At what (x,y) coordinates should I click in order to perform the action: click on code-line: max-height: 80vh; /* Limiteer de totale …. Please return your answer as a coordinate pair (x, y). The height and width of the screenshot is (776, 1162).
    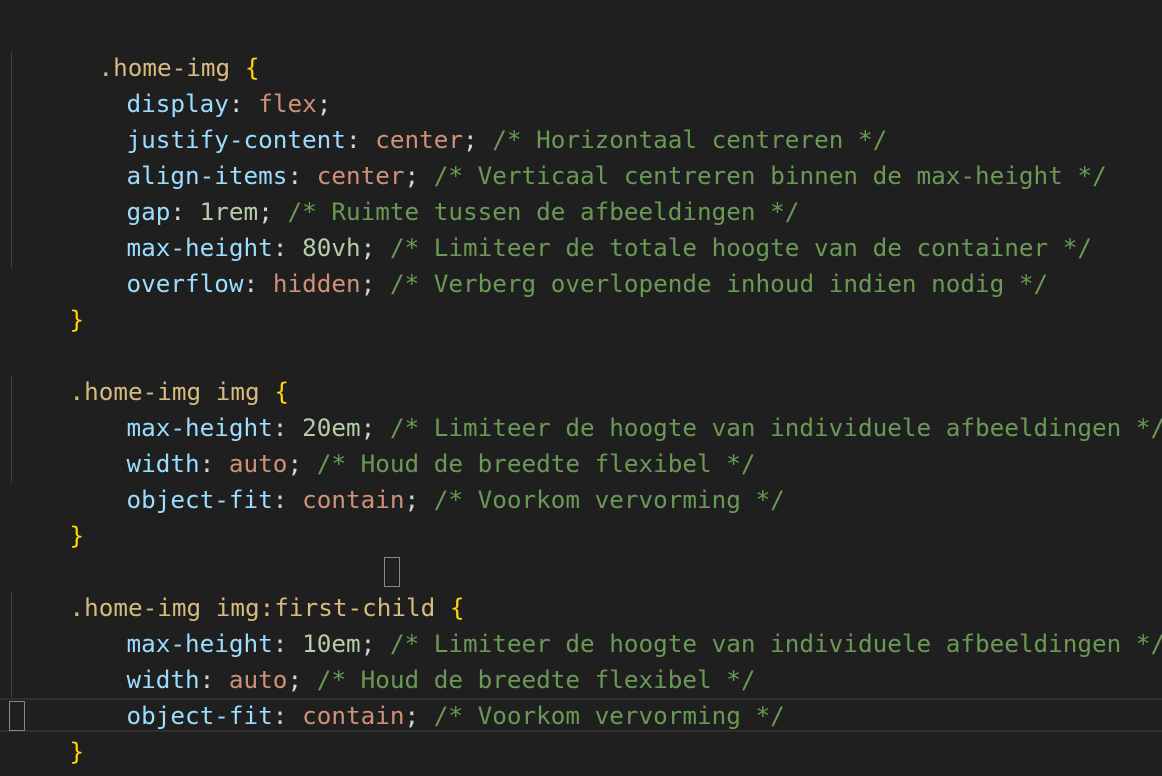
    Looking at the image, I should click on (580, 228).